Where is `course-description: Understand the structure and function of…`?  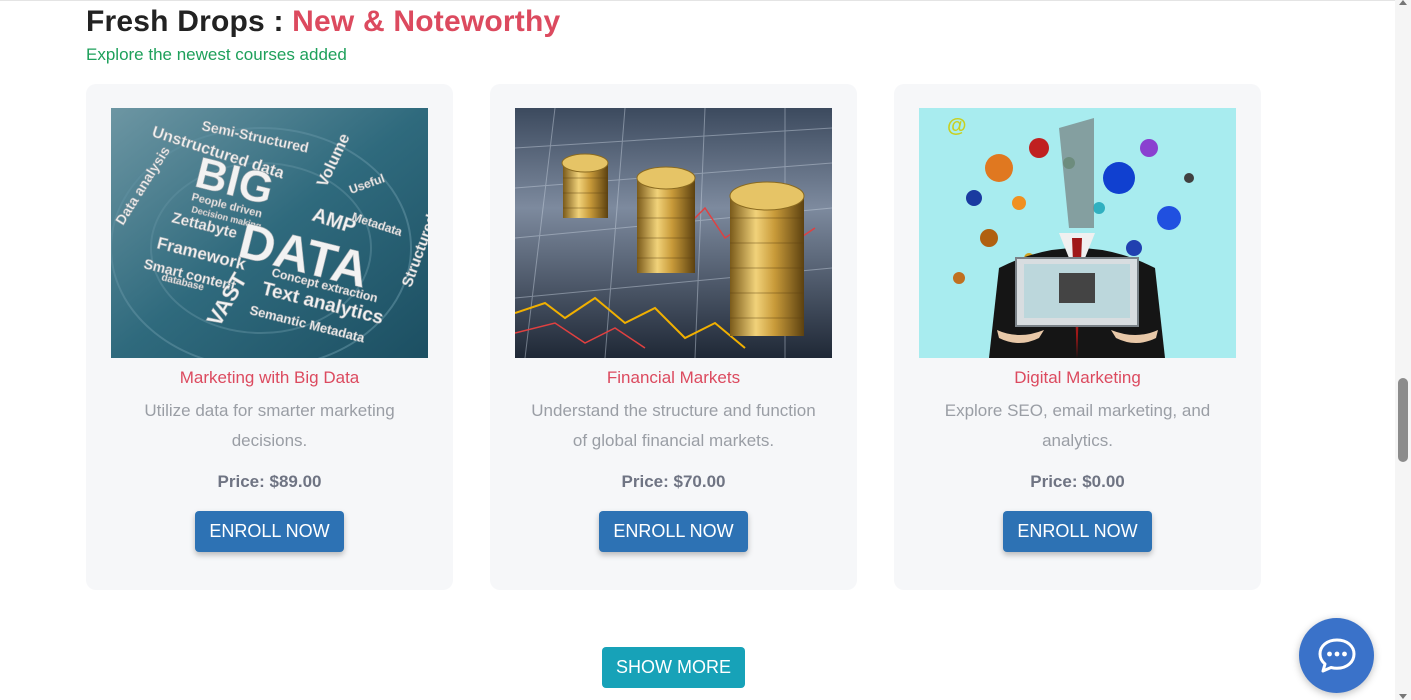 course-description: Understand the structure and function of… is located at coordinates (673, 425).